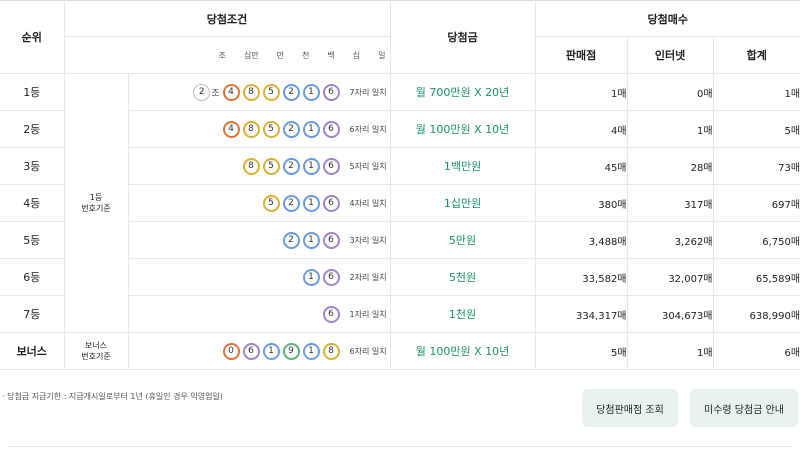  I want to click on header-store: 판매점, so click(581, 55).